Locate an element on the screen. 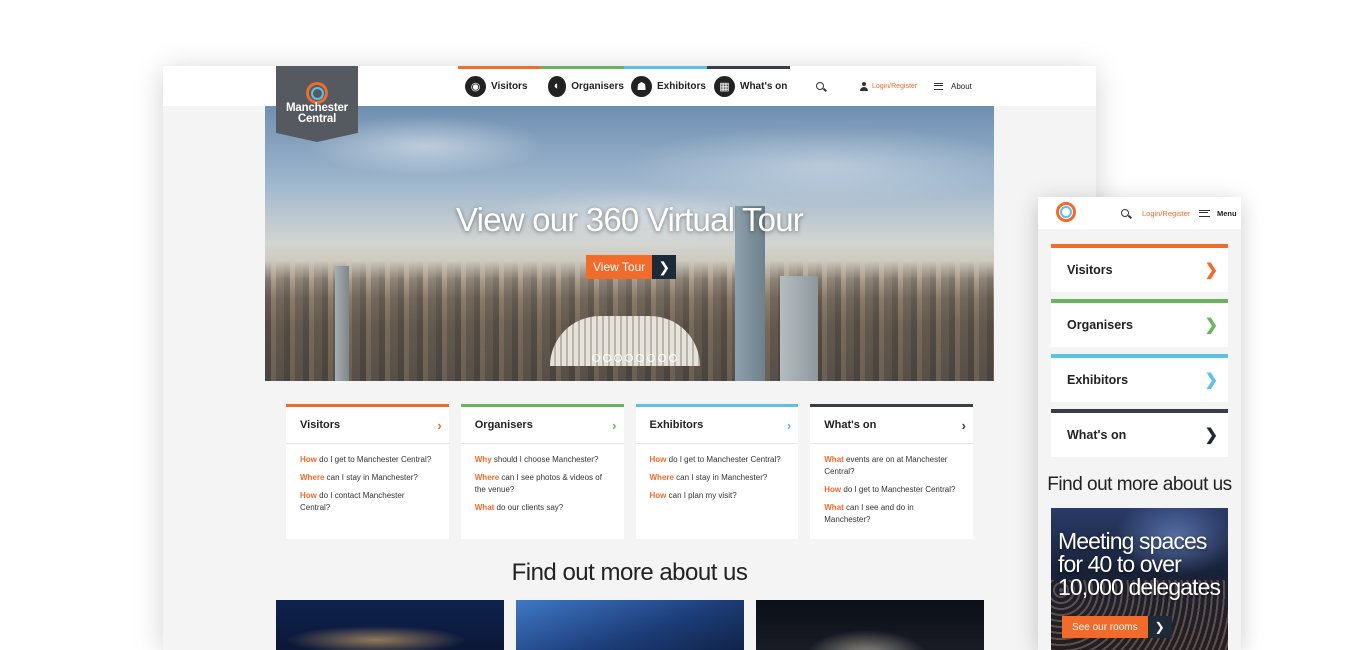  tile-label: Organisers is located at coordinates (1100, 325).